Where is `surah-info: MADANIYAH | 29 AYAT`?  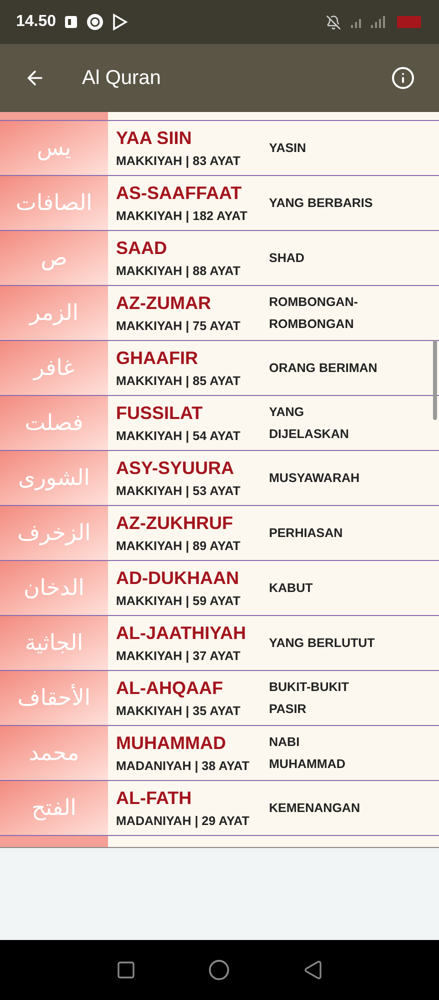 surah-info: MADANIYAH | 29 AYAT is located at coordinates (183, 821).